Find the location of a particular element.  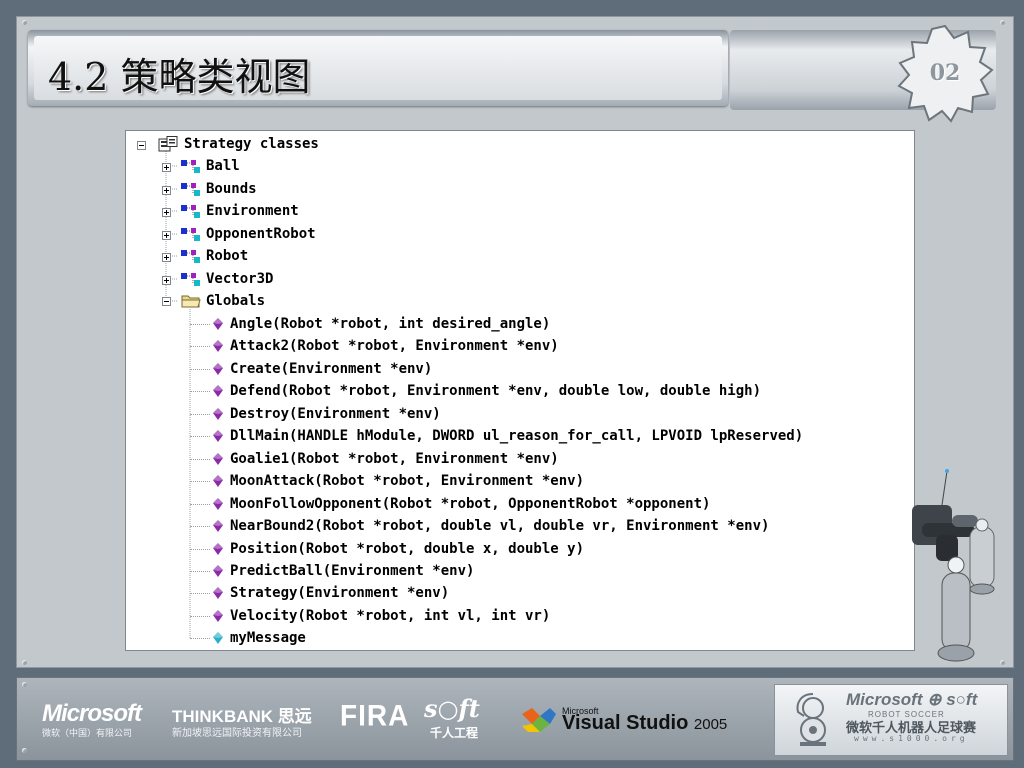

global-function-item: Destroy(Environment *env) is located at coordinates (335, 414).